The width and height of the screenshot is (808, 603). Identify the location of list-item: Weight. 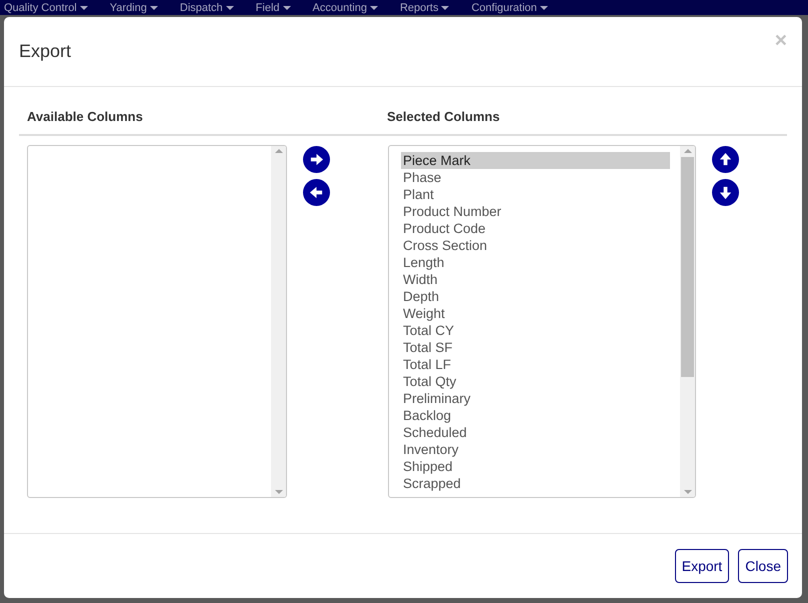
(535, 313).